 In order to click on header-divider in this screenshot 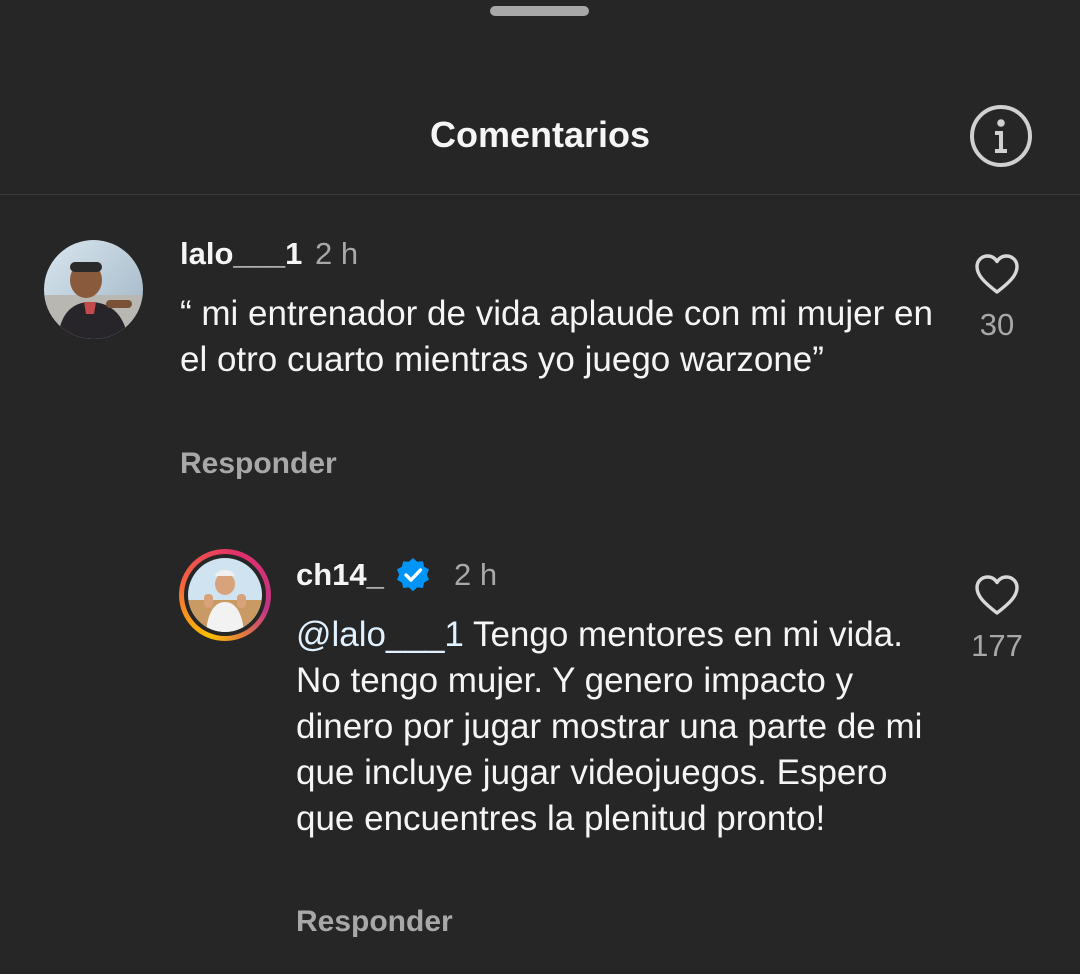, I will do `click(540, 194)`.